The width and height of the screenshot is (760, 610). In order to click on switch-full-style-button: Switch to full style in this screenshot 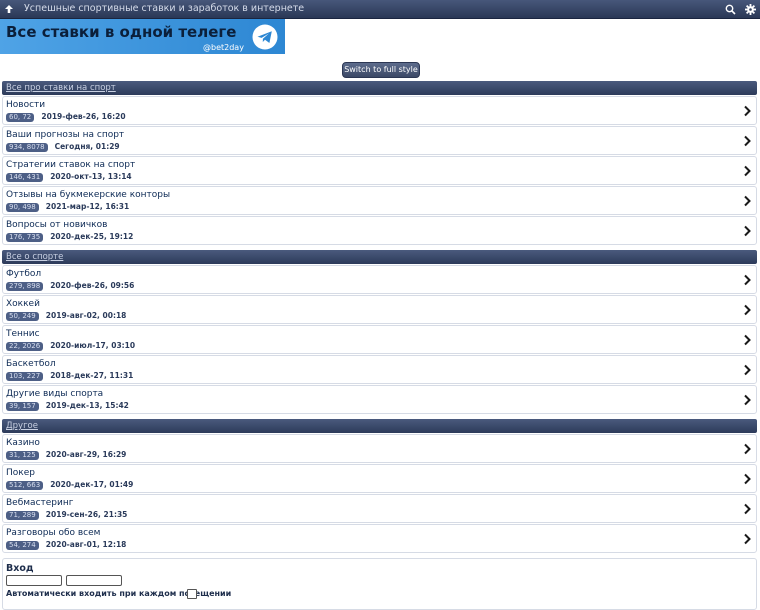, I will do `click(381, 70)`.